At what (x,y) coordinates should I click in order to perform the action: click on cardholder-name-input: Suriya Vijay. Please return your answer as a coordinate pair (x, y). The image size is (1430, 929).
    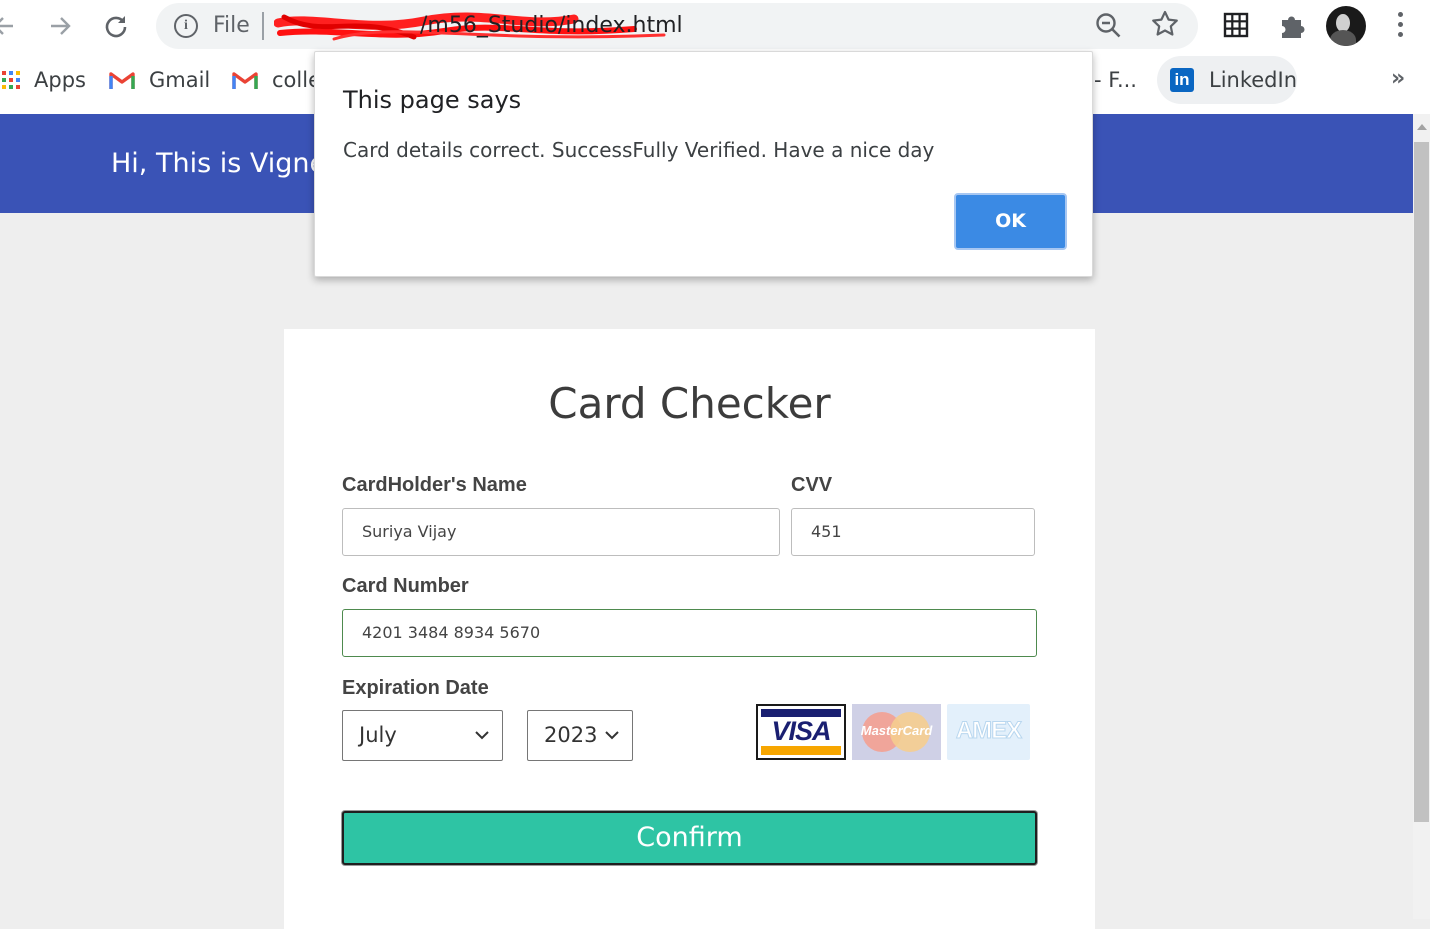
    Looking at the image, I should click on (561, 532).